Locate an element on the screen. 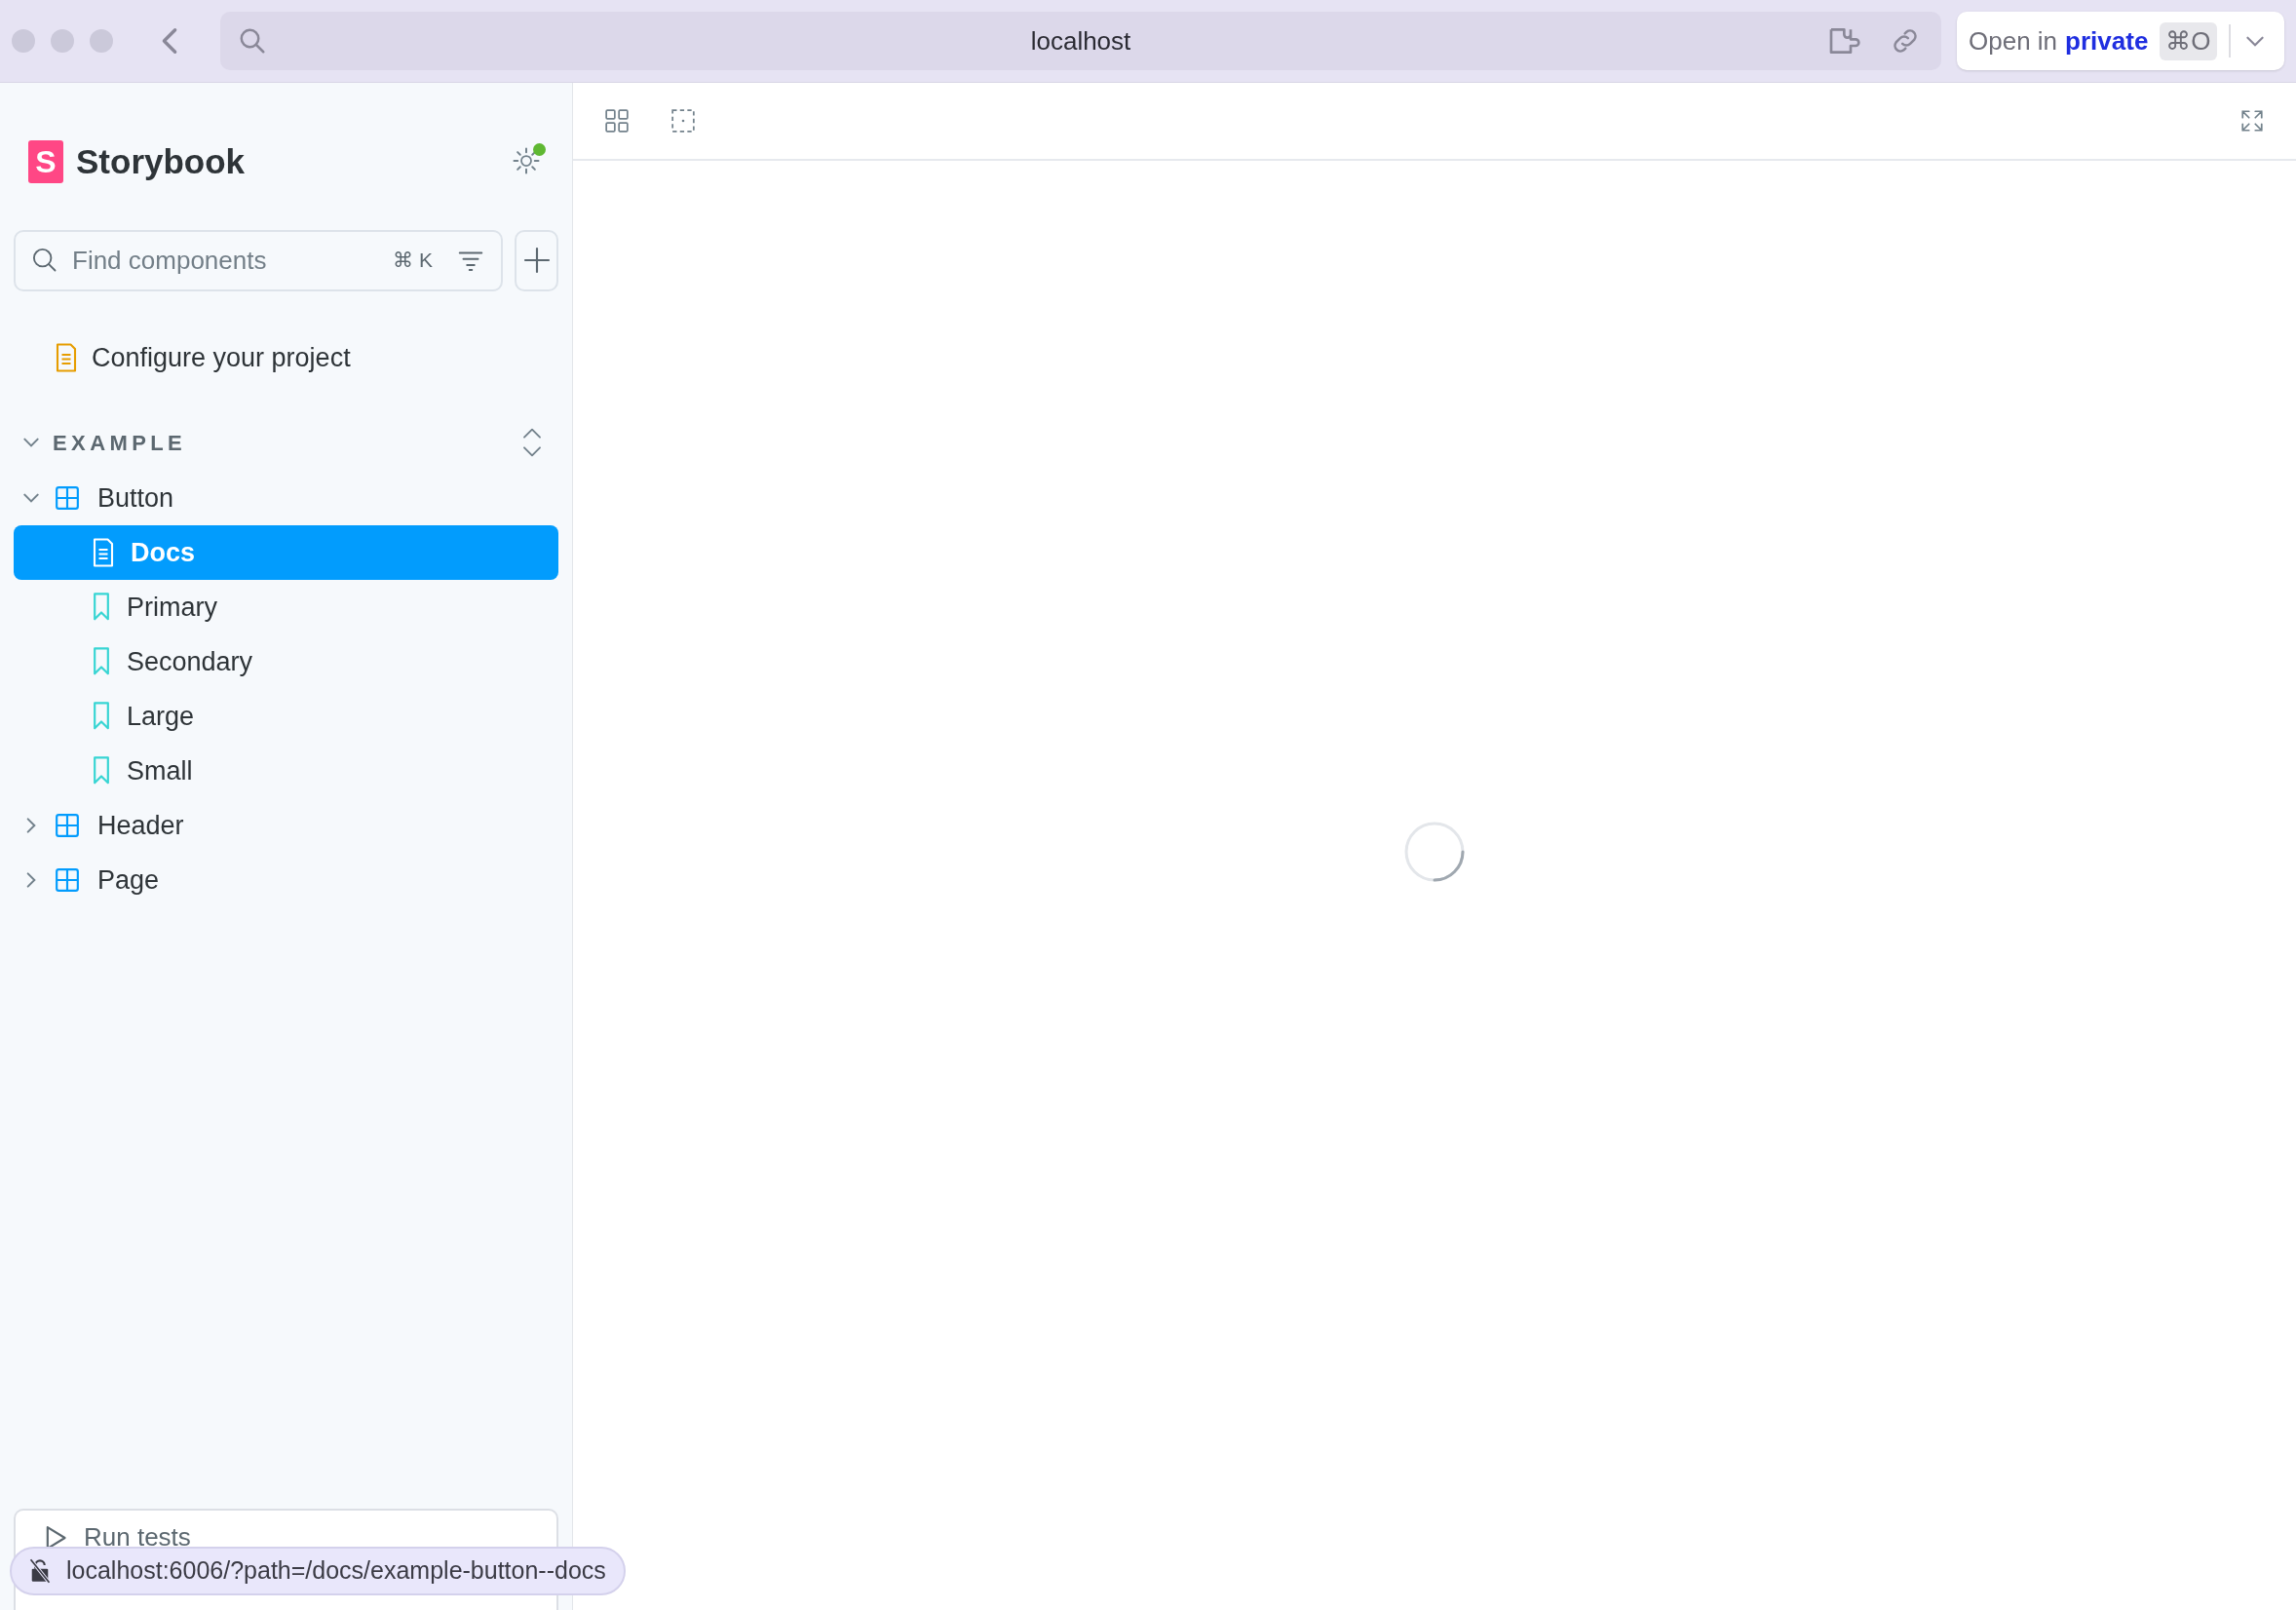 The height and width of the screenshot is (1610, 2296). section-header: EXAMPLE is located at coordinates (104, 443).